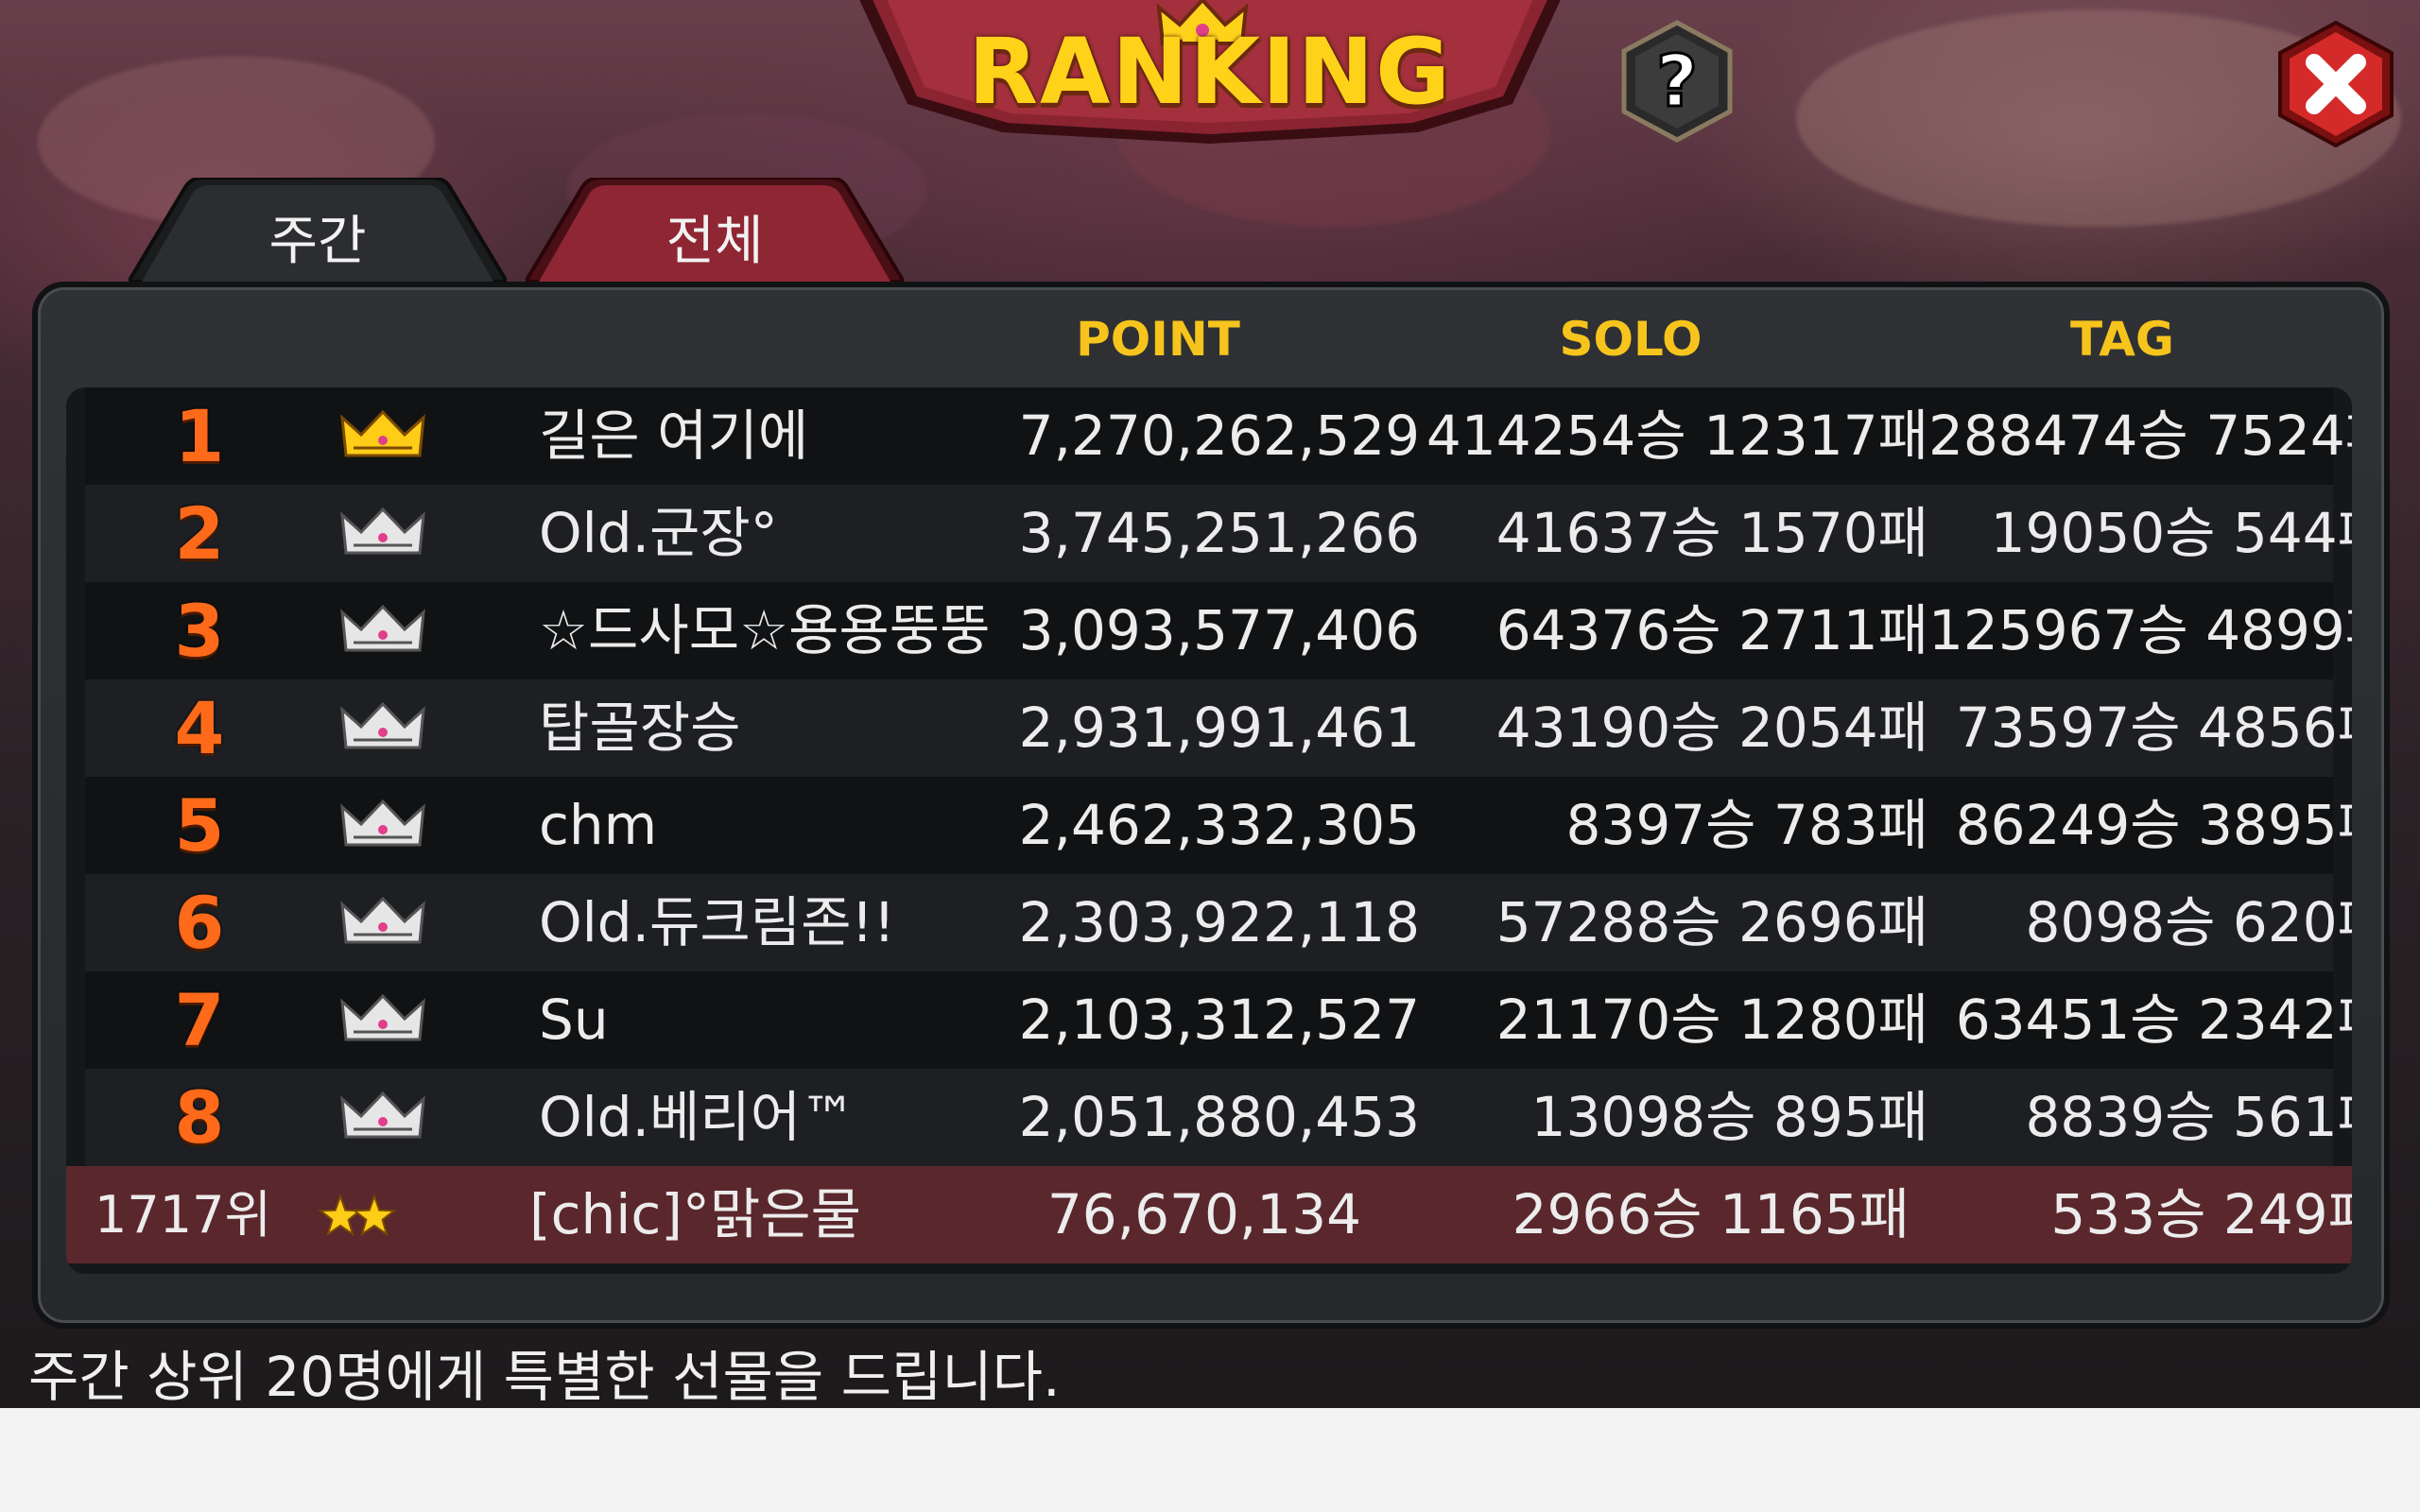 This screenshot has height=1512, width=2420. Describe the element at coordinates (2153, 1020) in the screenshot. I see `player-tag-record: 63451승 2342패` at that location.